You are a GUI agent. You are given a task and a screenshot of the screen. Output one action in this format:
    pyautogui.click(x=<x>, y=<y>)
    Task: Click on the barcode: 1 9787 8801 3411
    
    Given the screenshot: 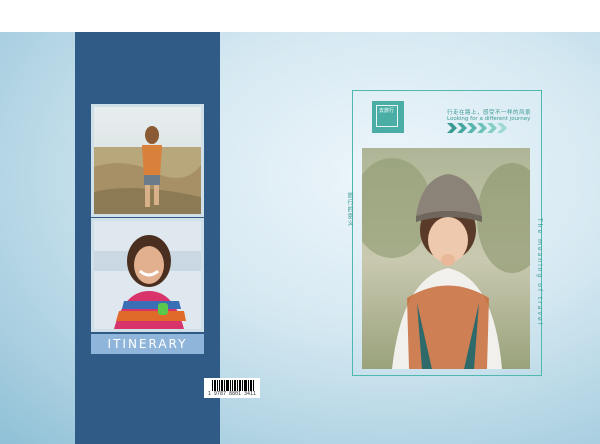 What is the action you would take?
    pyautogui.click(x=232, y=388)
    